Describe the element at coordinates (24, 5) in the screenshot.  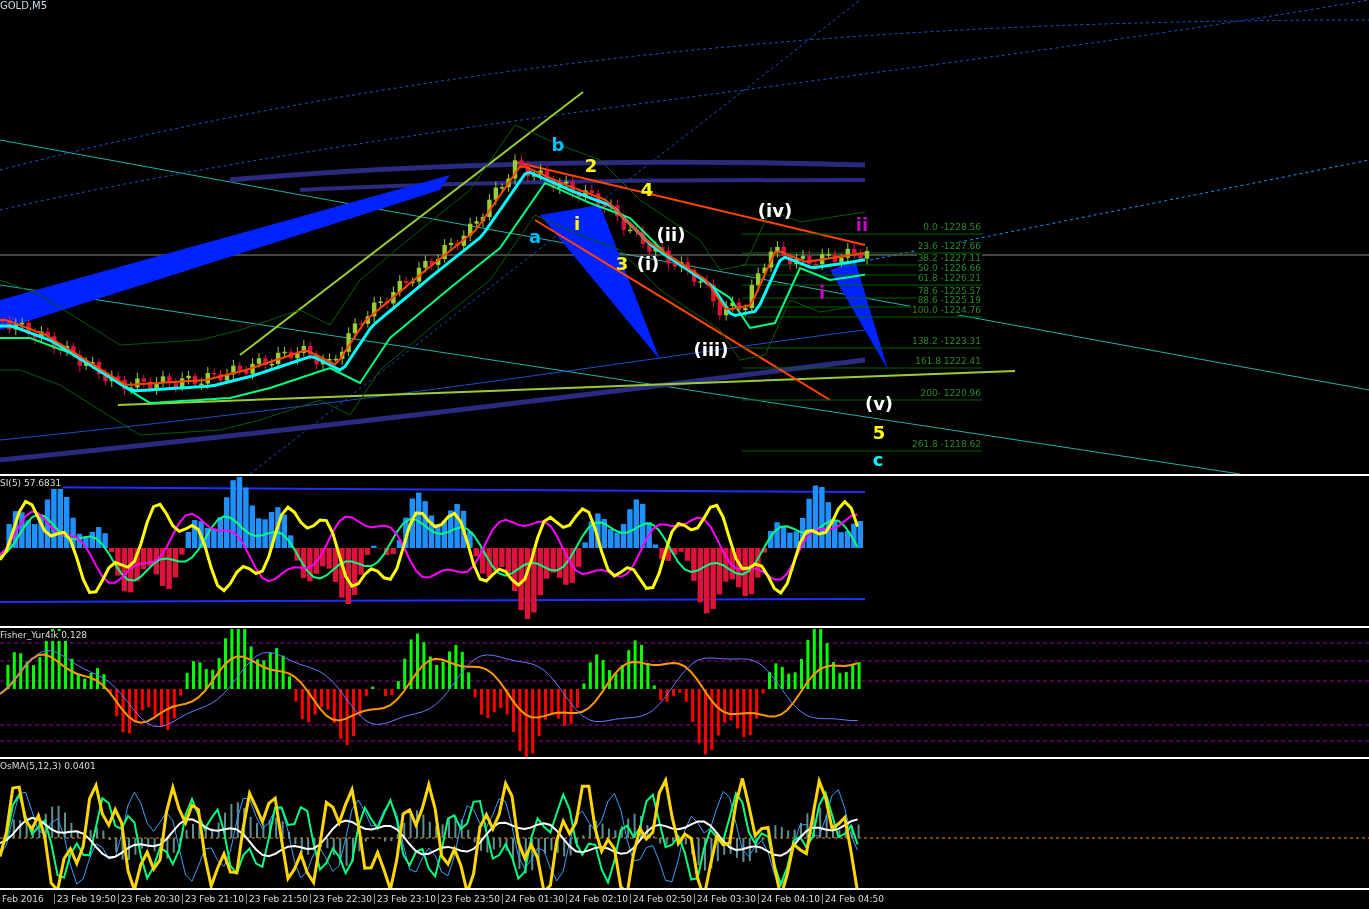
I see `symbol-label: GOLD,M5` at that location.